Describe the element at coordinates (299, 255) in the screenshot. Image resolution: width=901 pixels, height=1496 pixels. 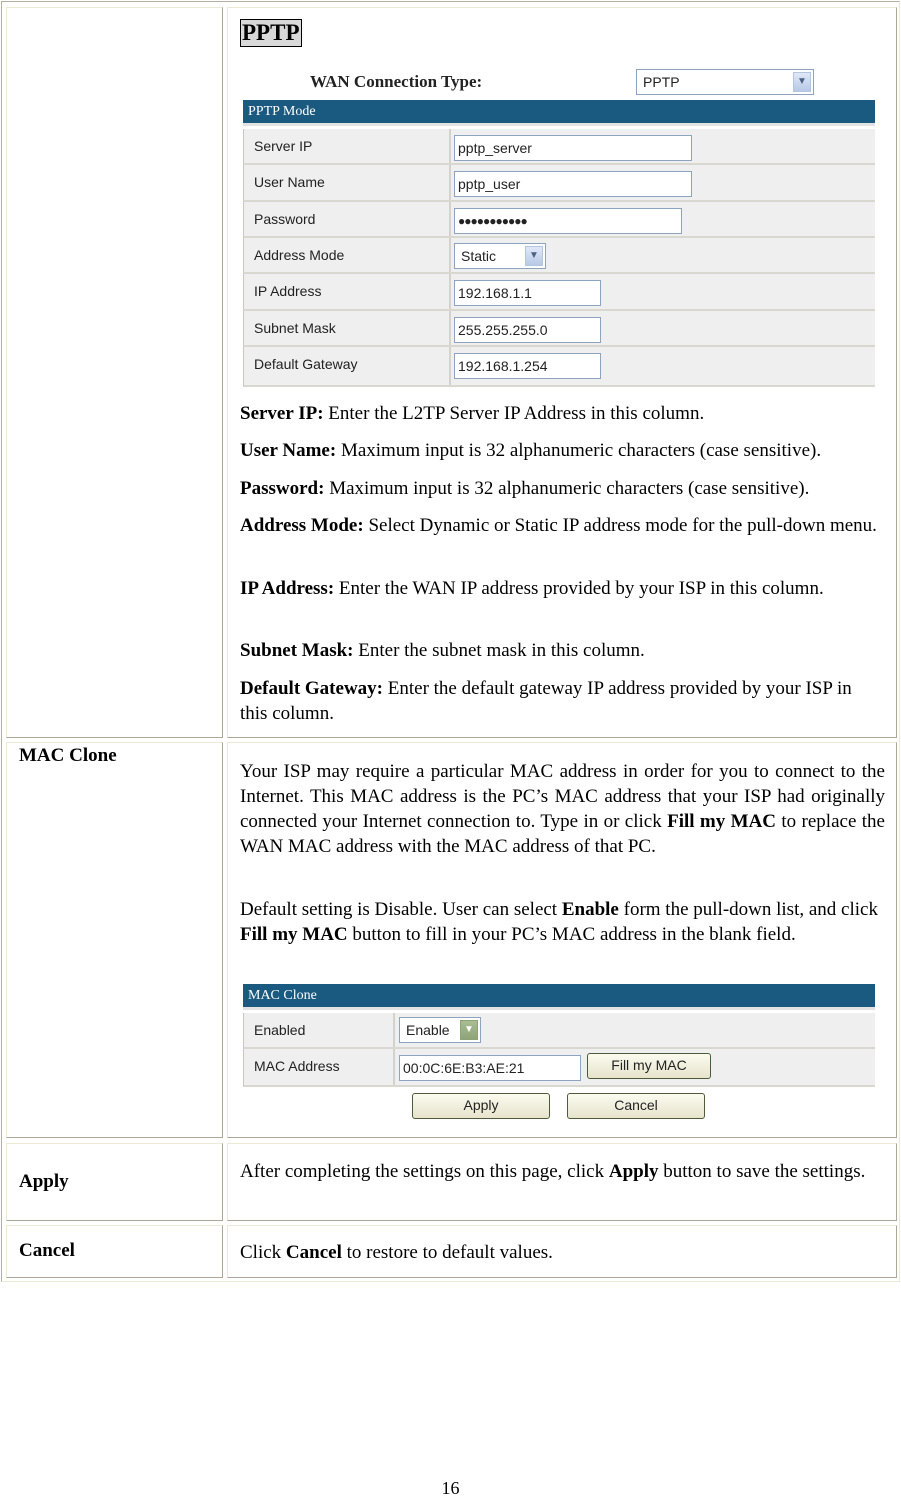
I see `field-label: Address Mode` at that location.